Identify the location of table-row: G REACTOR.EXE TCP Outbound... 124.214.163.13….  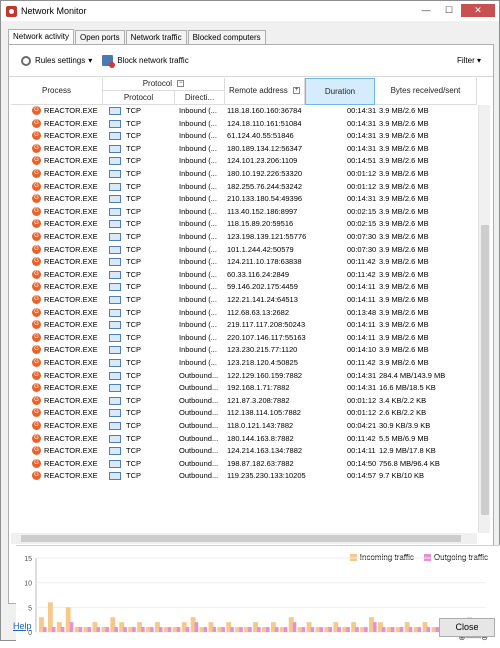
(244, 451).